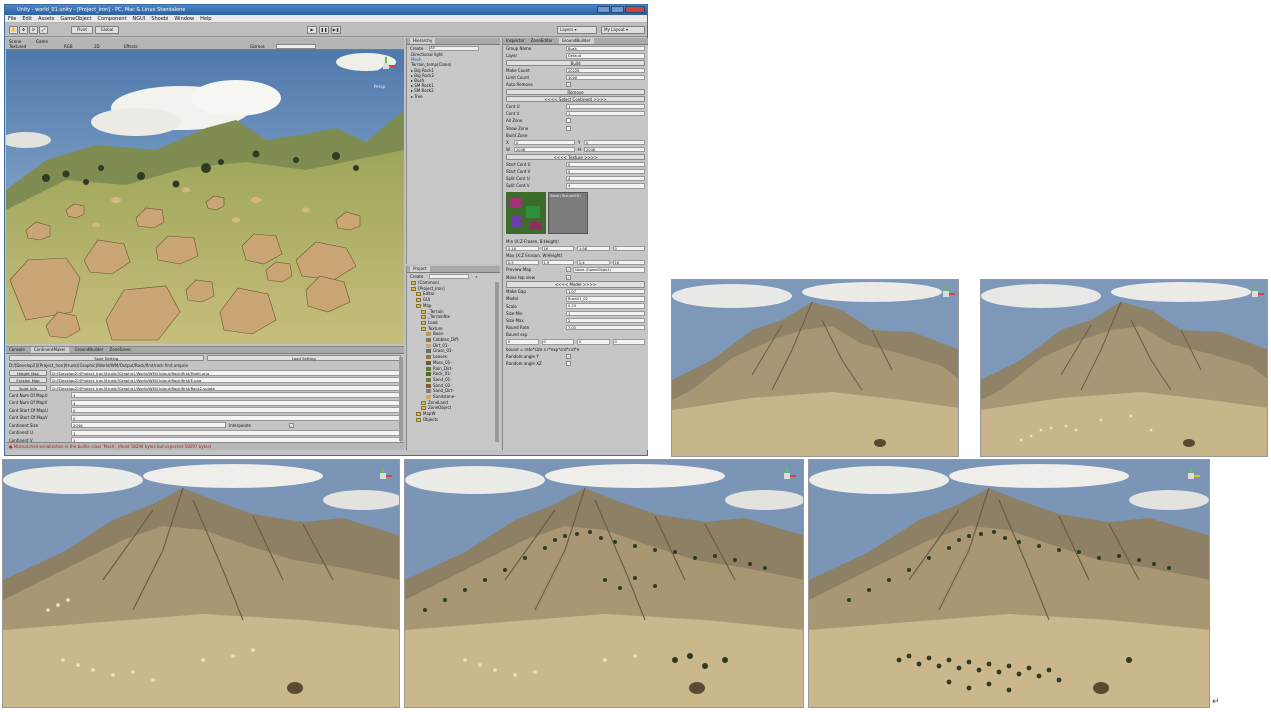  I want to click on interpolate-checkbox: ✓, so click(291, 425).